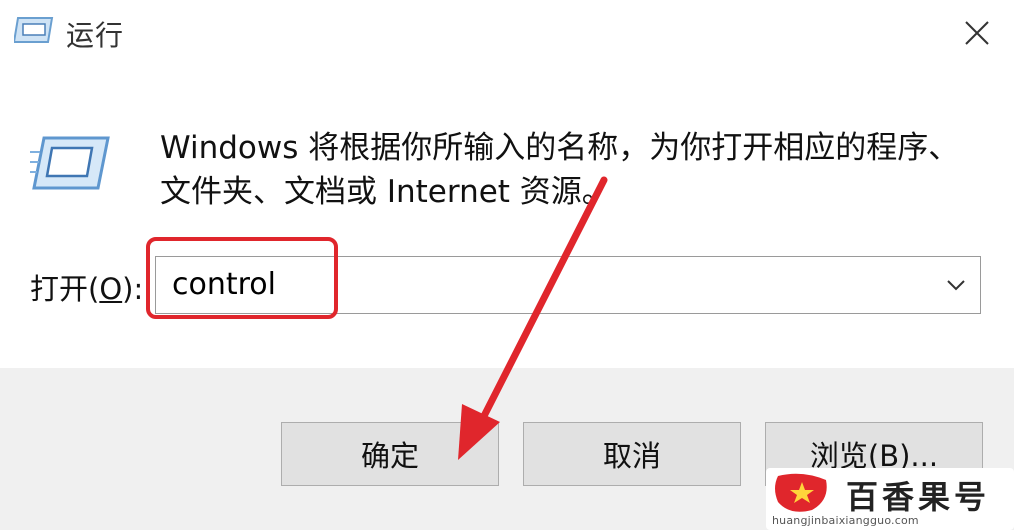 Image resolution: width=1014 pixels, height=530 pixels. I want to click on run-icon, so click(34, 30).